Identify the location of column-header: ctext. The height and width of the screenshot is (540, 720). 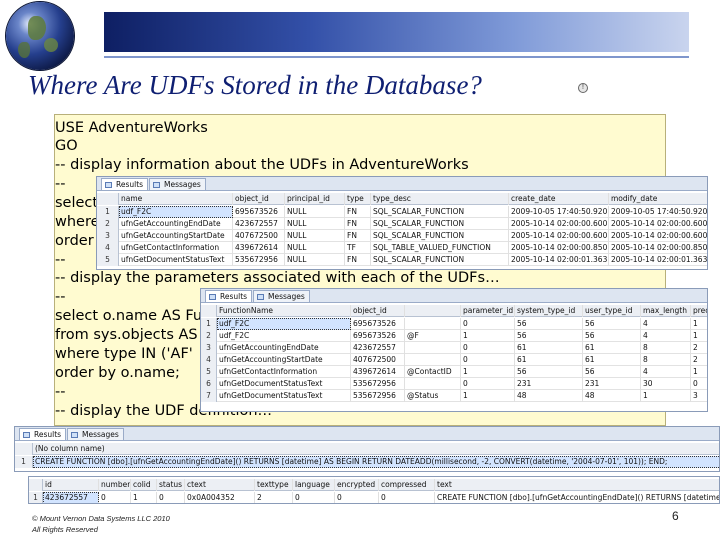
(220, 485).